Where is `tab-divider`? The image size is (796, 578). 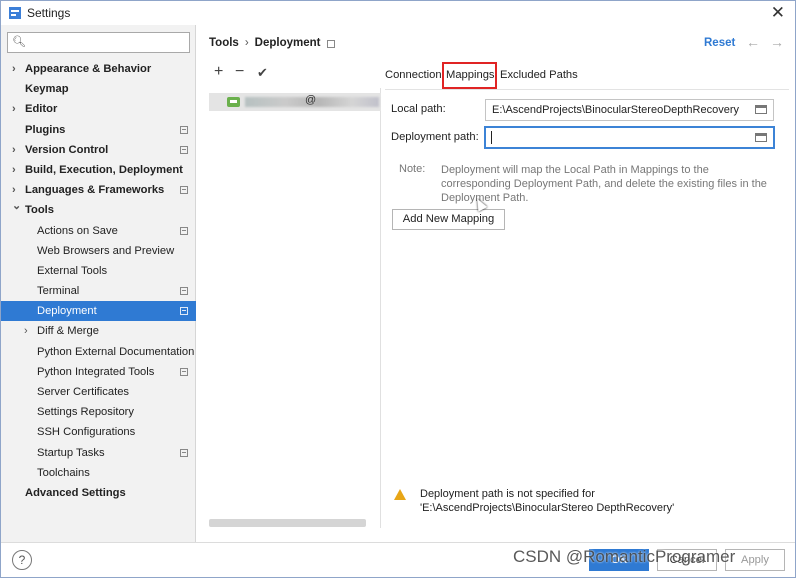 tab-divider is located at coordinates (587, 89).